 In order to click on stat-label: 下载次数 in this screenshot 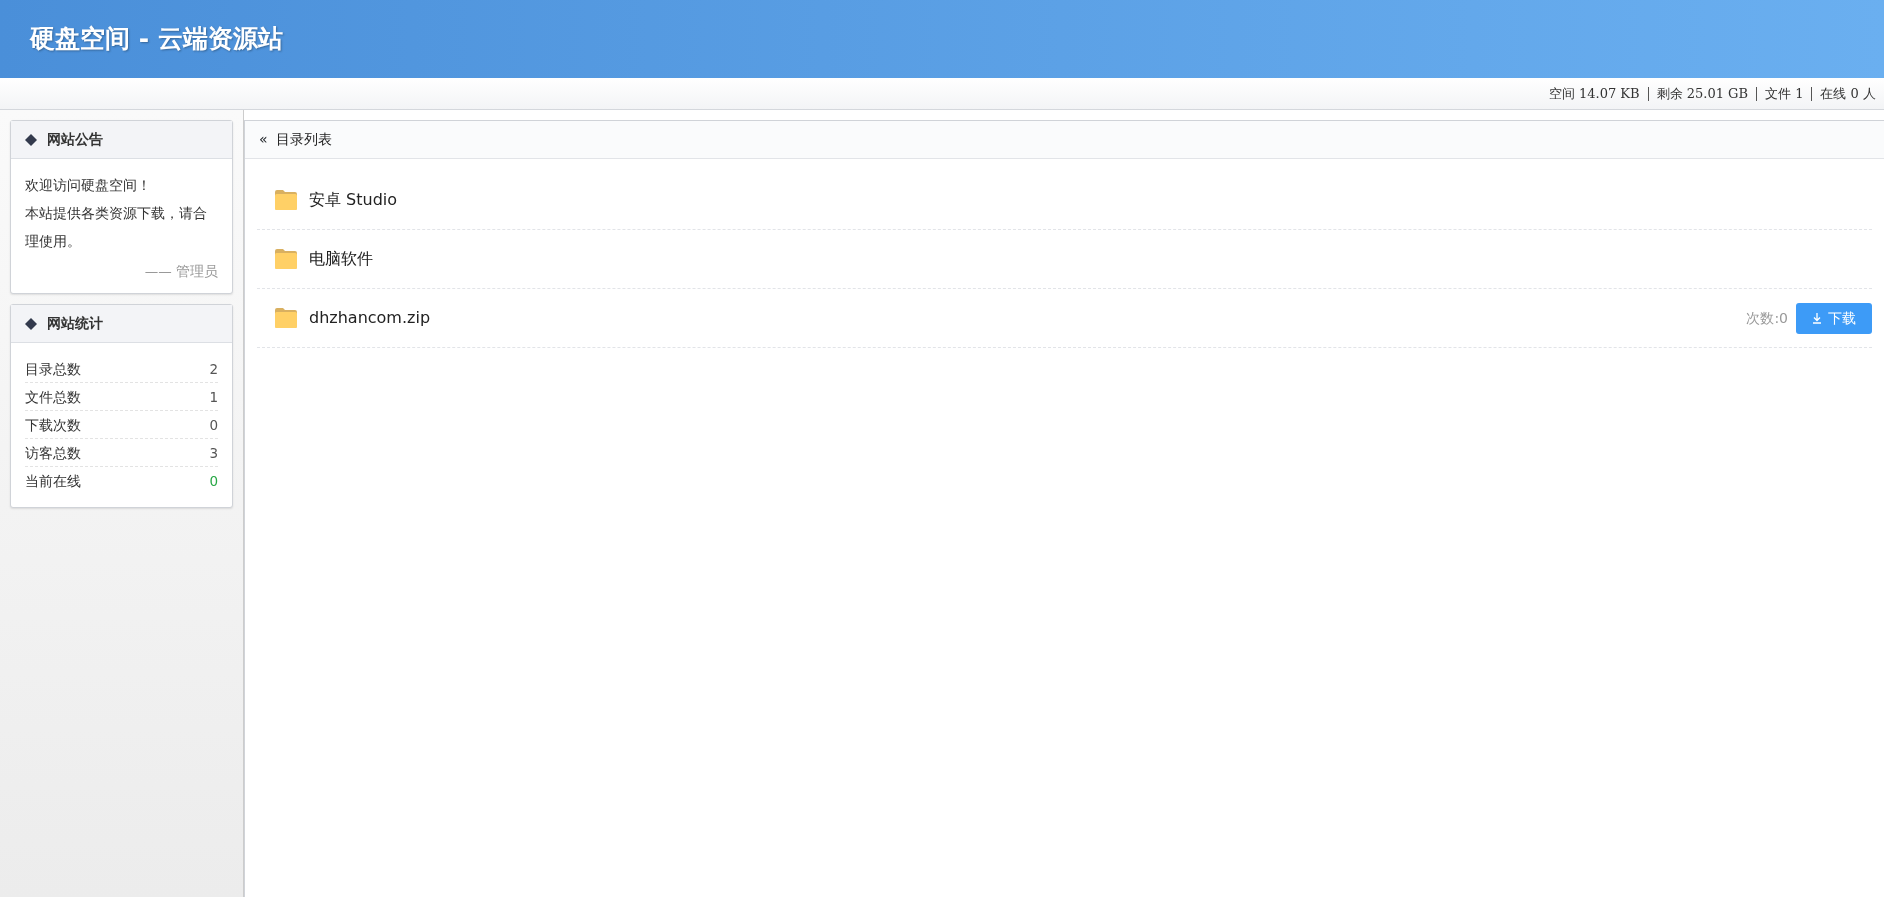, I will do `click(53, 425)`.